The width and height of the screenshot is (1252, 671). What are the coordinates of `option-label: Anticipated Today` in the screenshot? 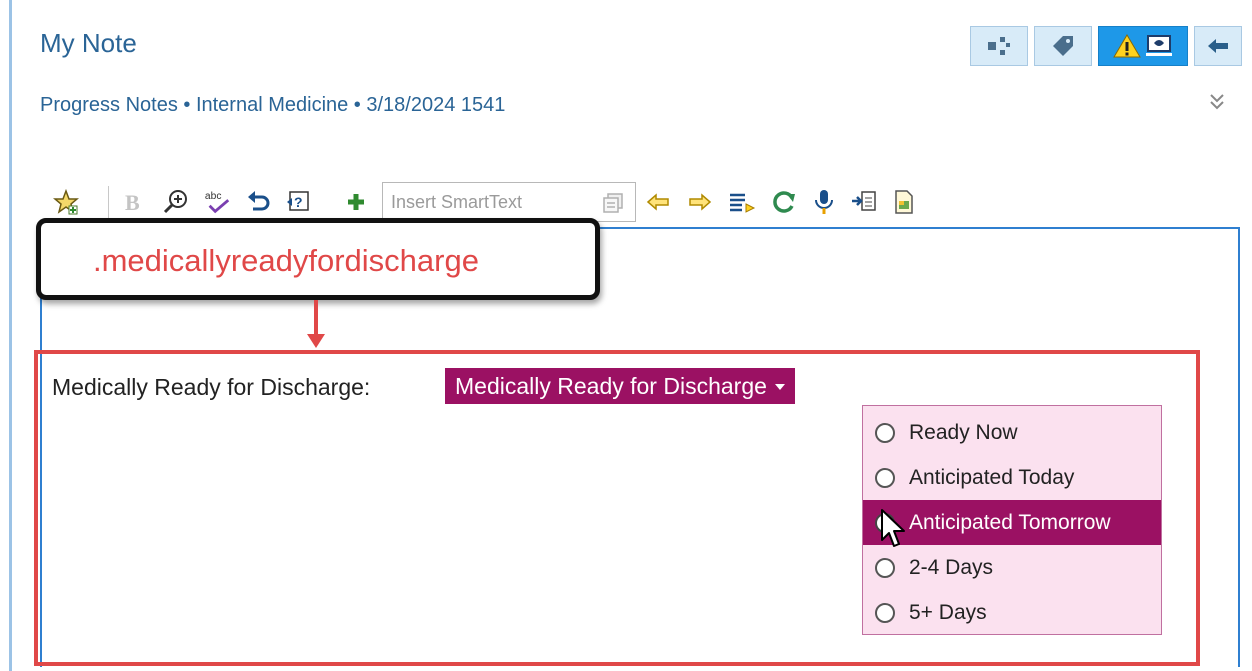 It's located at (992, 477).